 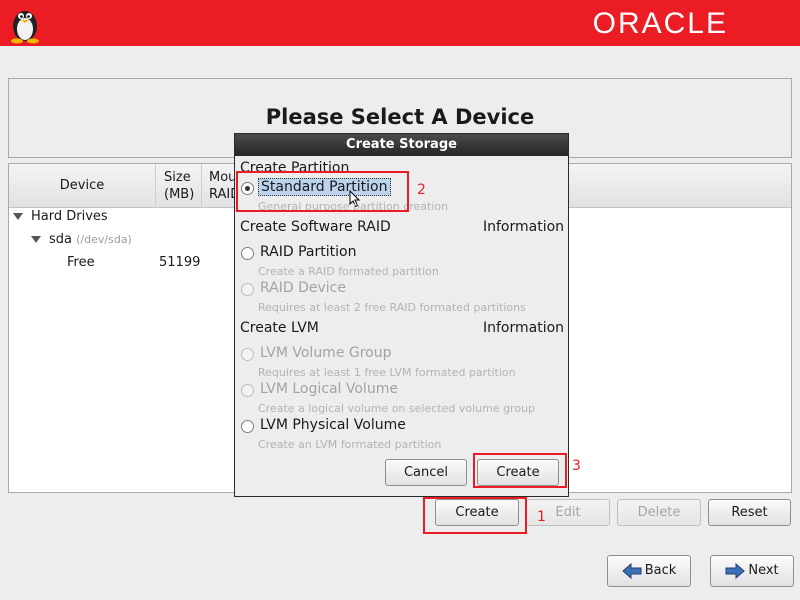 I want to click on radio-lvm-physical-volume, so click(x=247, y=426).